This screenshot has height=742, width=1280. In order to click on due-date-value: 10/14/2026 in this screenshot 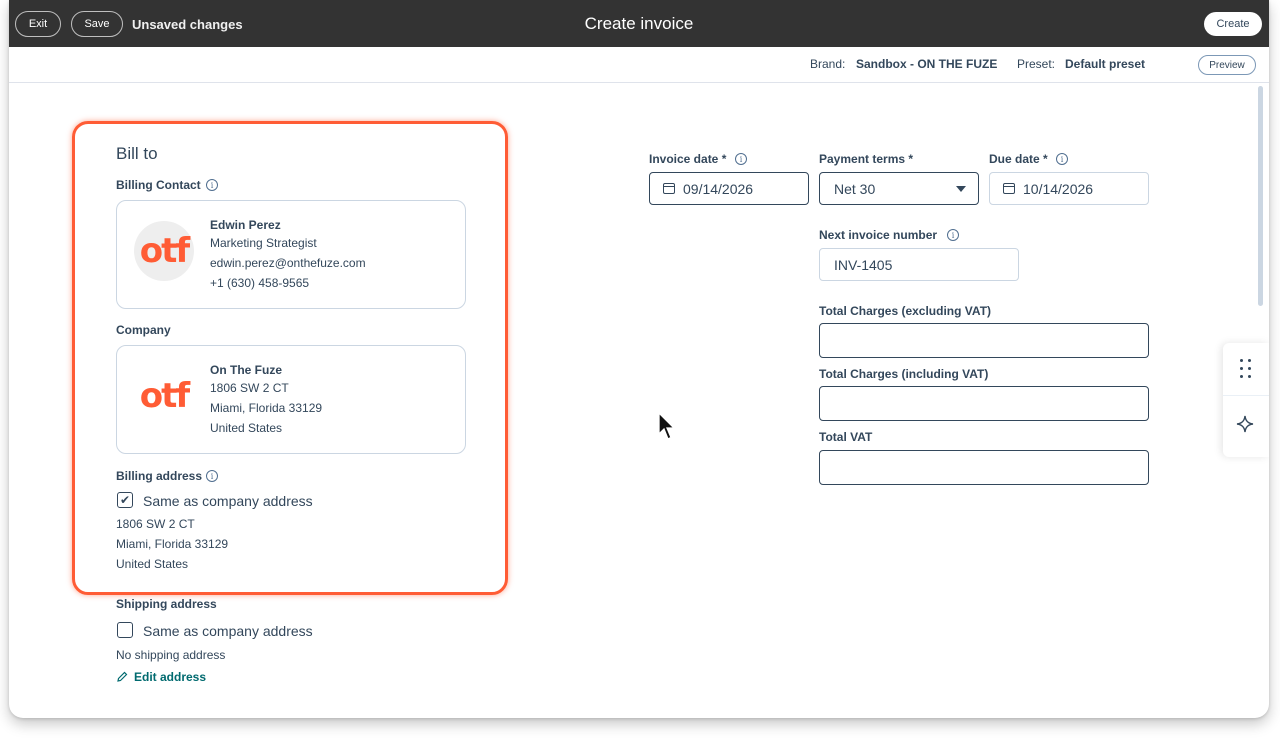, I will do `click(1058, 188)`.